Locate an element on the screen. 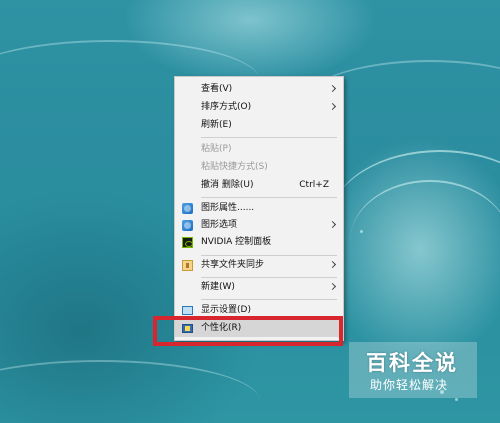 Image resolution: width=500 pixels, height=423 pixels. menu-item-shortcut: Ctrl+Z is located at coordinates (314, 185).